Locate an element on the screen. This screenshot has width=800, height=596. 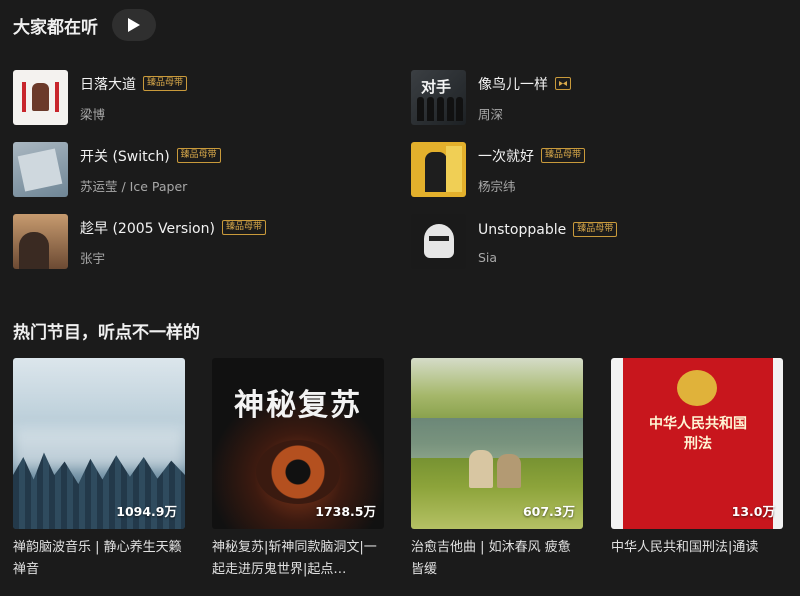
play-count: 13.0万 is located at coordinates (753, 511).